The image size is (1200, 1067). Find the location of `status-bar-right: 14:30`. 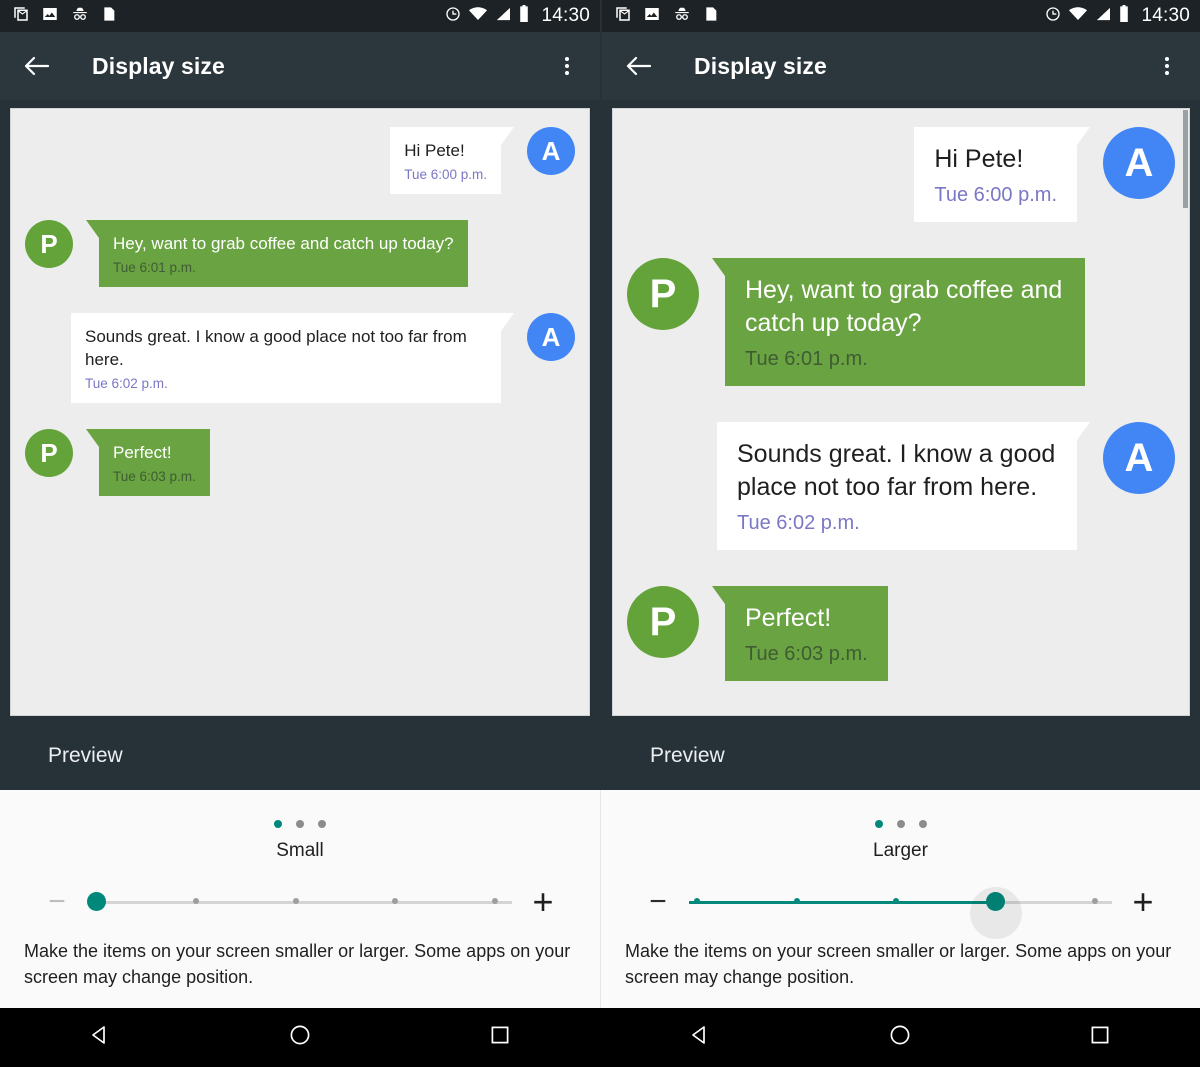

status-bar-right: 14:30 is located at coordinates (901, 16).